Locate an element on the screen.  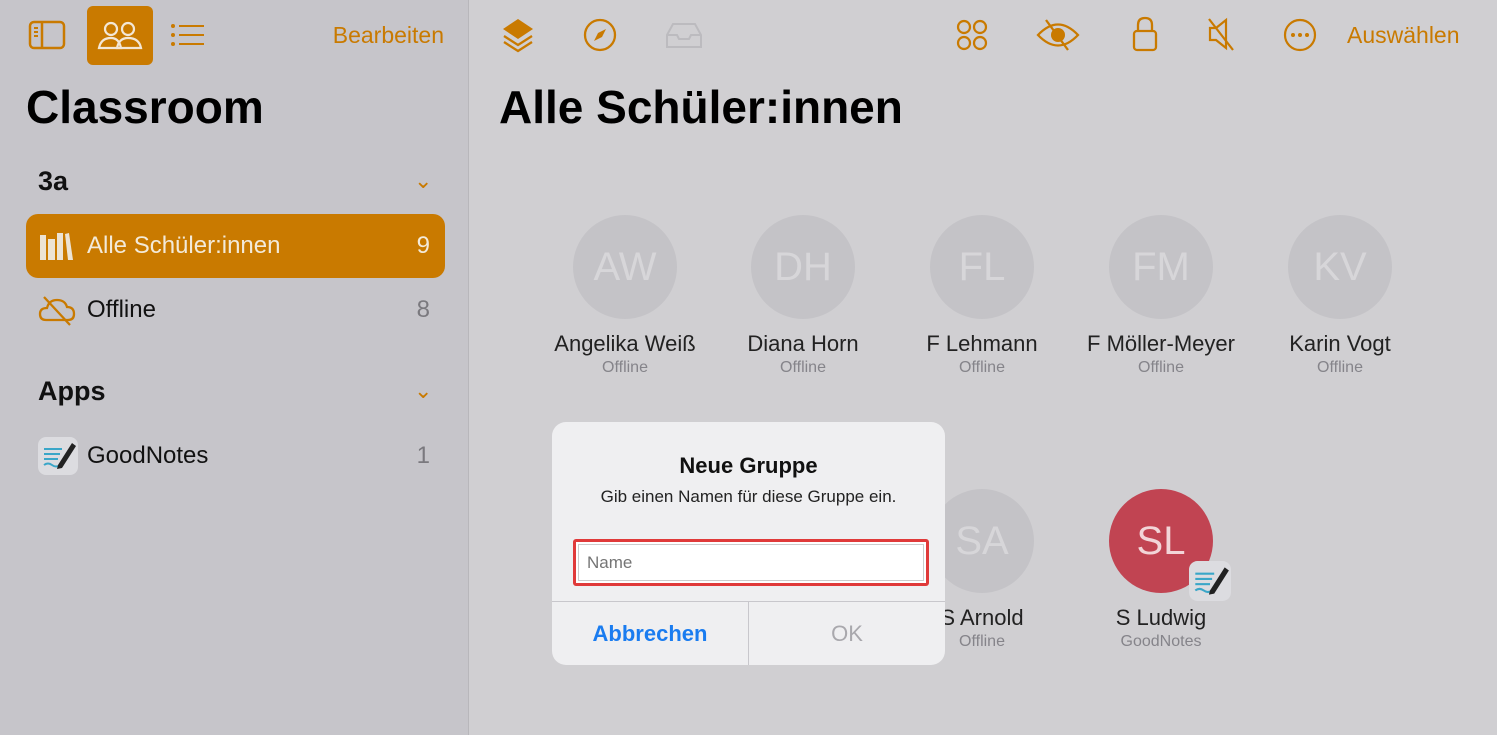
student-name: S Ludwig is located at coordinates (1161, 617).